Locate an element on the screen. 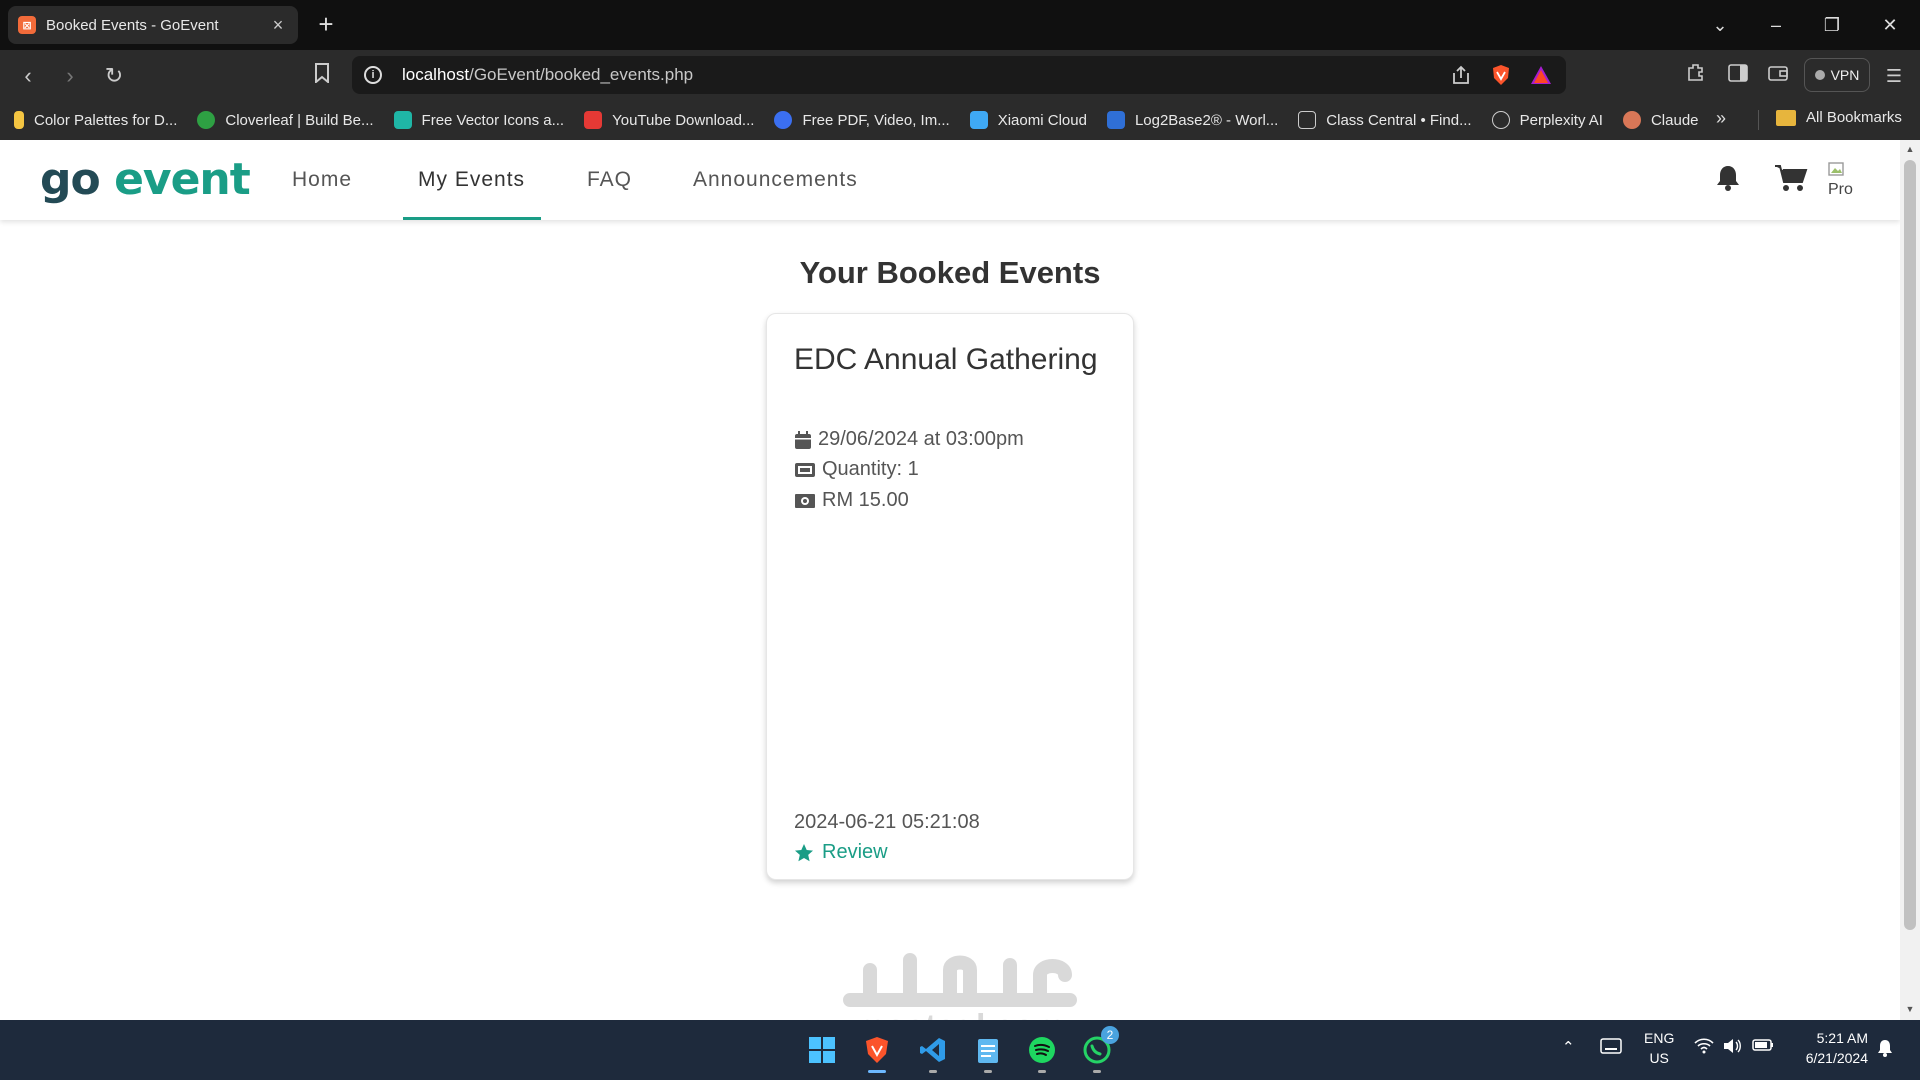 The width and height of the screenshot is (1920, 1080). nav-home: Home is located at coordinates (322, 180).